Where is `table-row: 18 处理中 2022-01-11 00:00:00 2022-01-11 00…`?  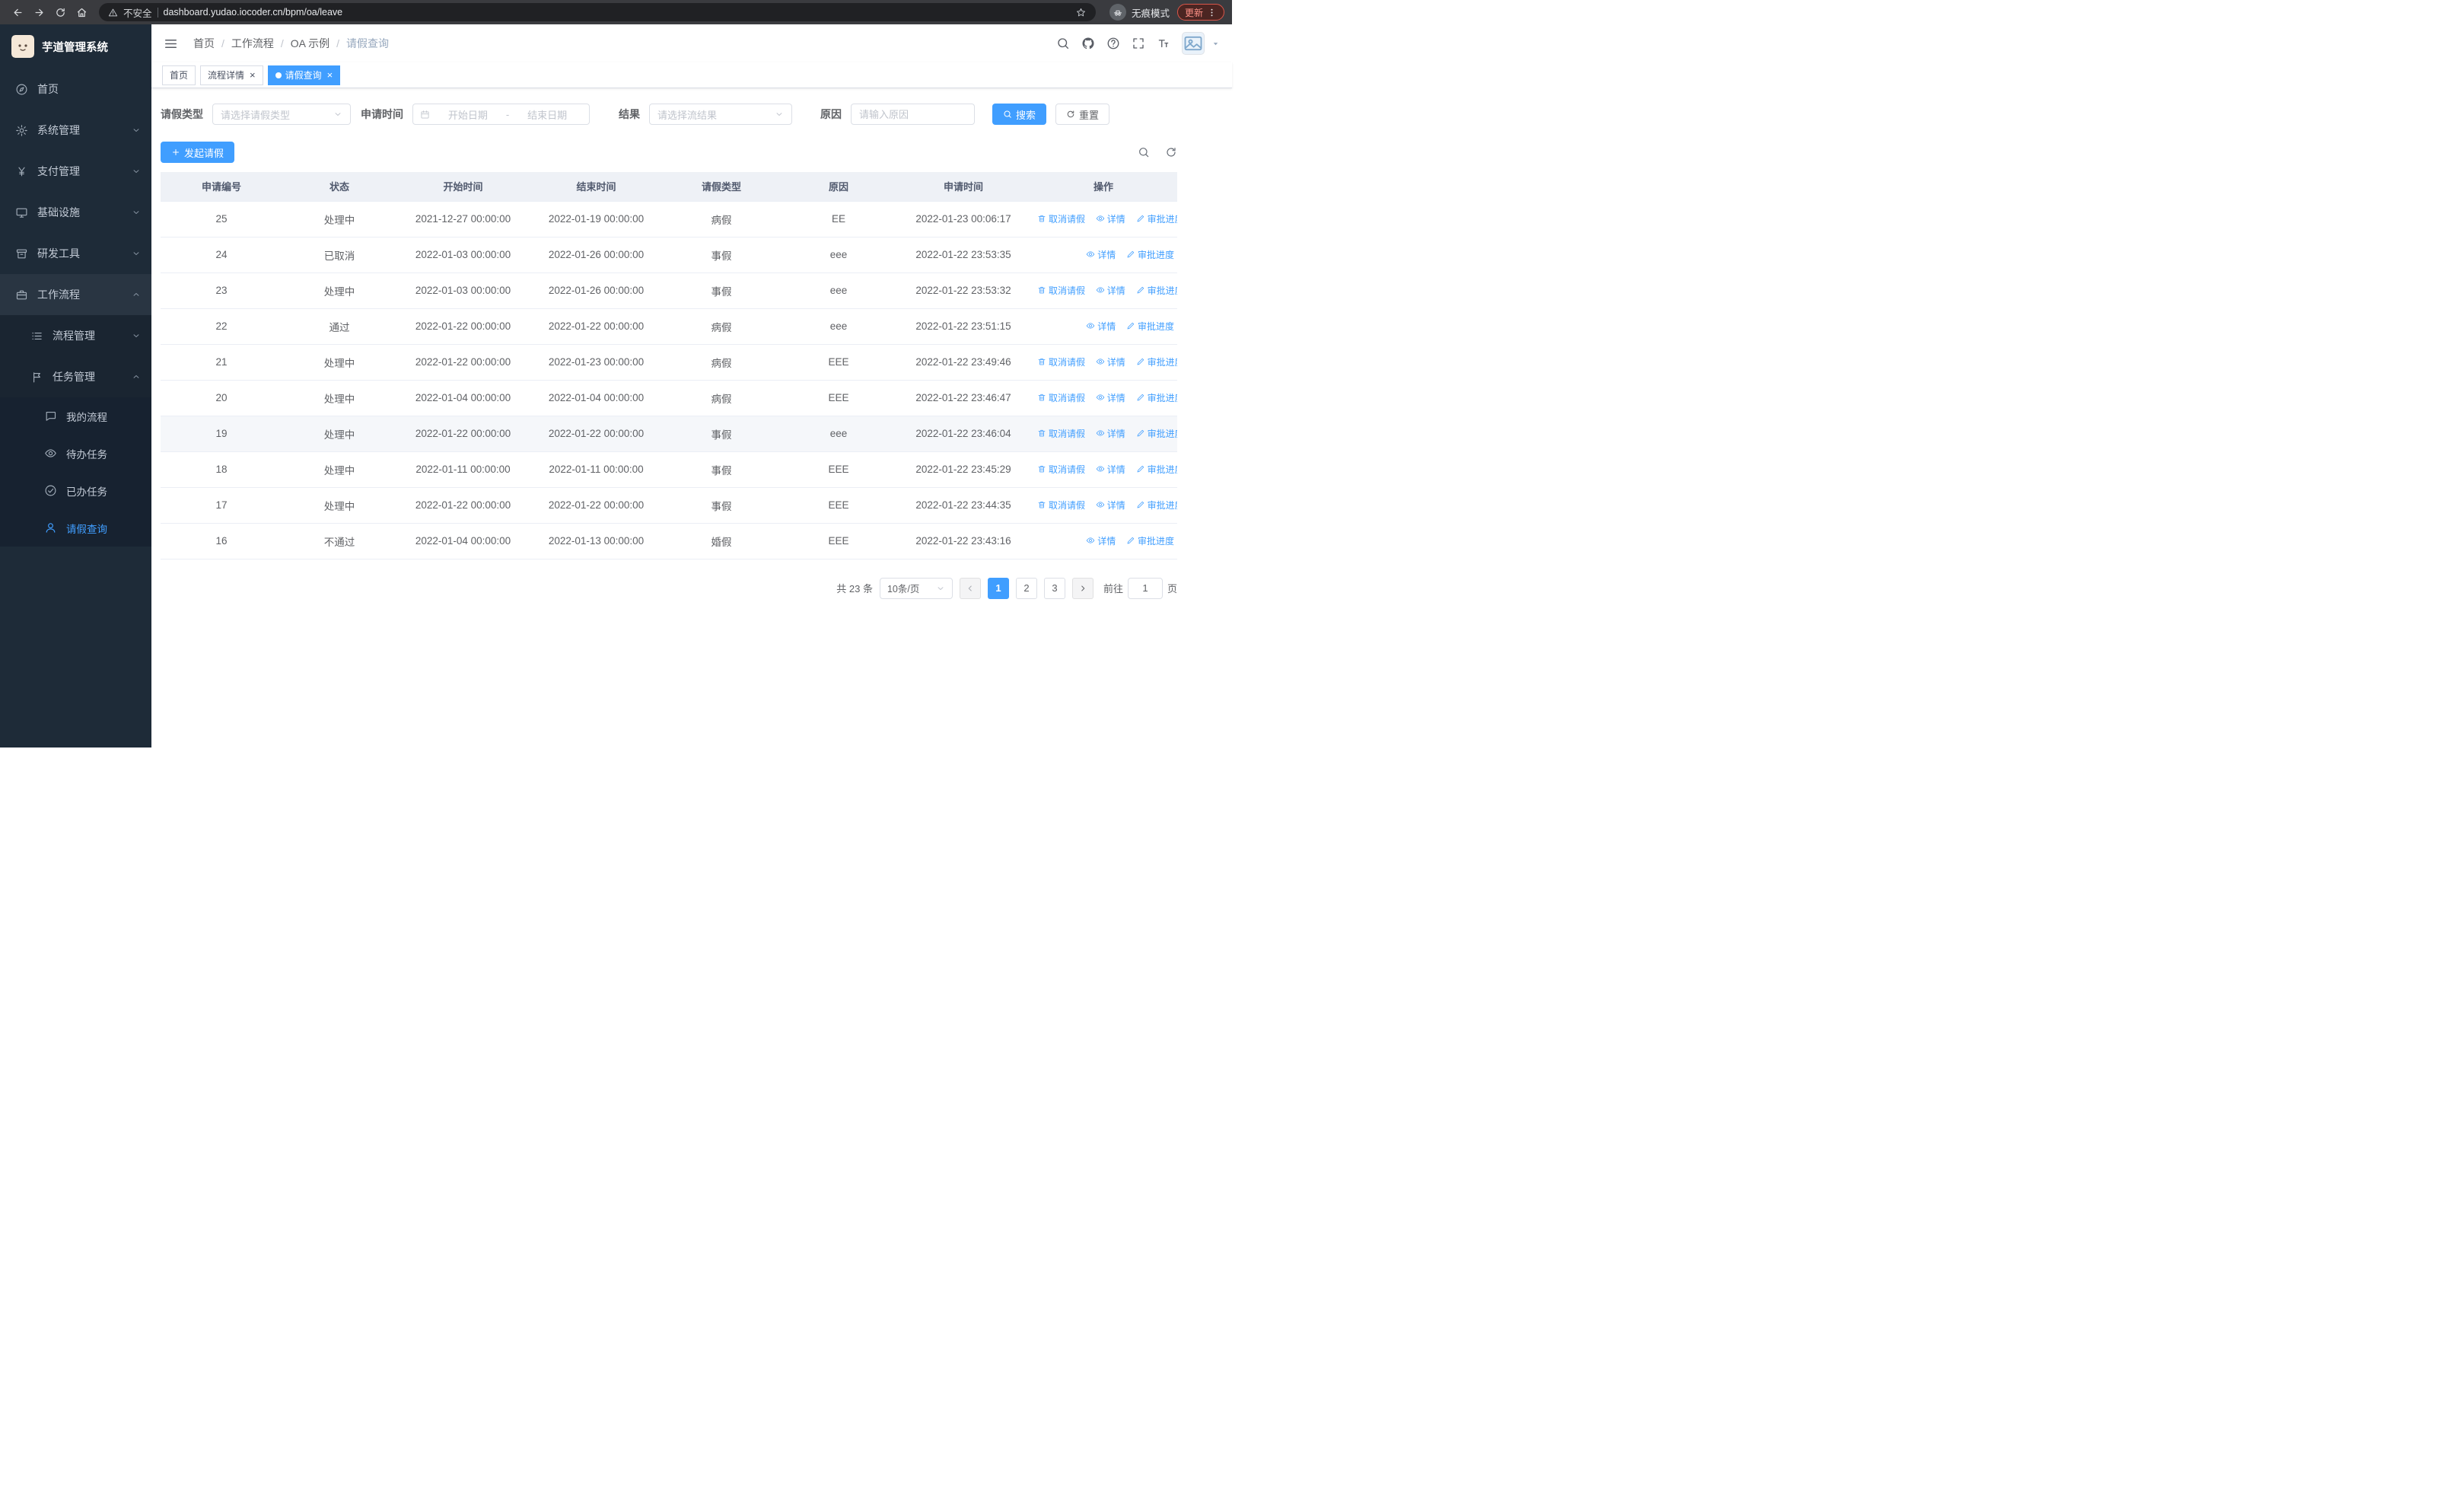 table-row: 18 处理中 2022-01-11 00:00:00 2022-01-11 00… is located at coordinates (669, 470).